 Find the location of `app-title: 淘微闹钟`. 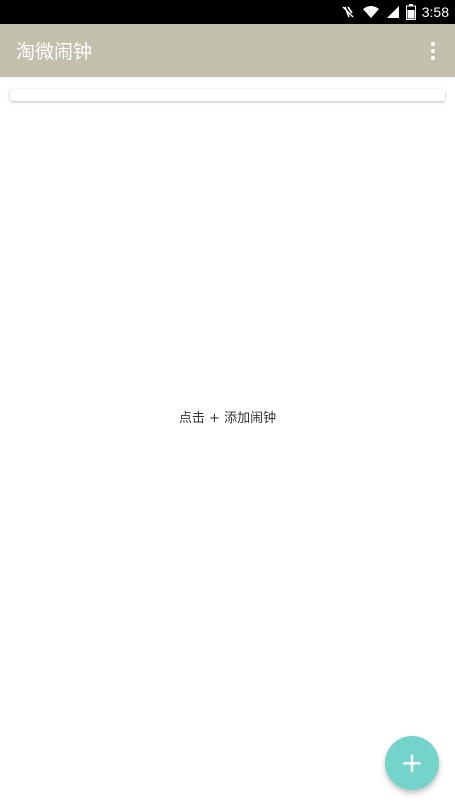

app-title: 淘微闹钟 is located at coordinates (54, 52).